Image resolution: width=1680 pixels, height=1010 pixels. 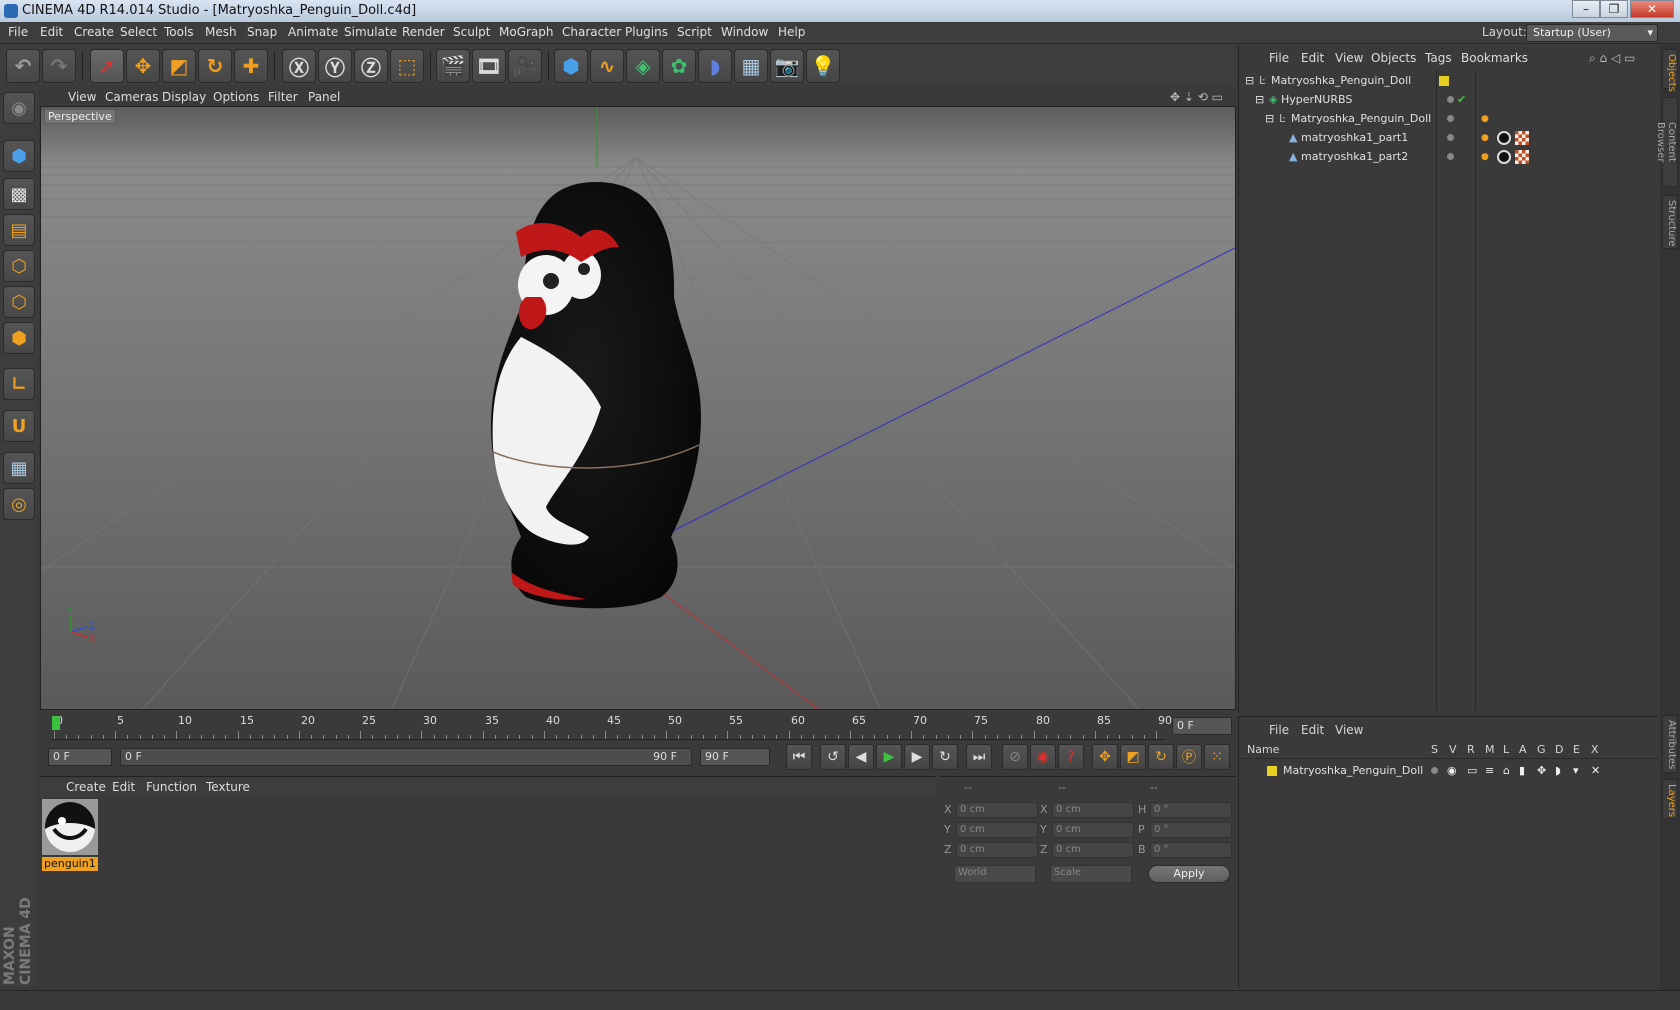 I want to click on menu-character: Character, so click(x=591, y=32).